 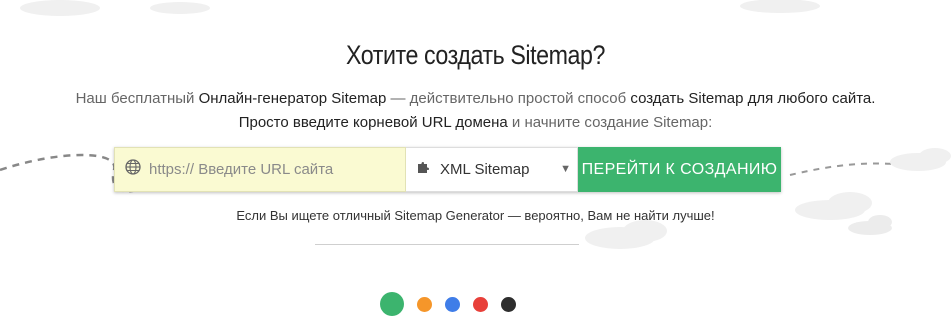 I want to click on theme-dot-green, so click(x=392, y=304).